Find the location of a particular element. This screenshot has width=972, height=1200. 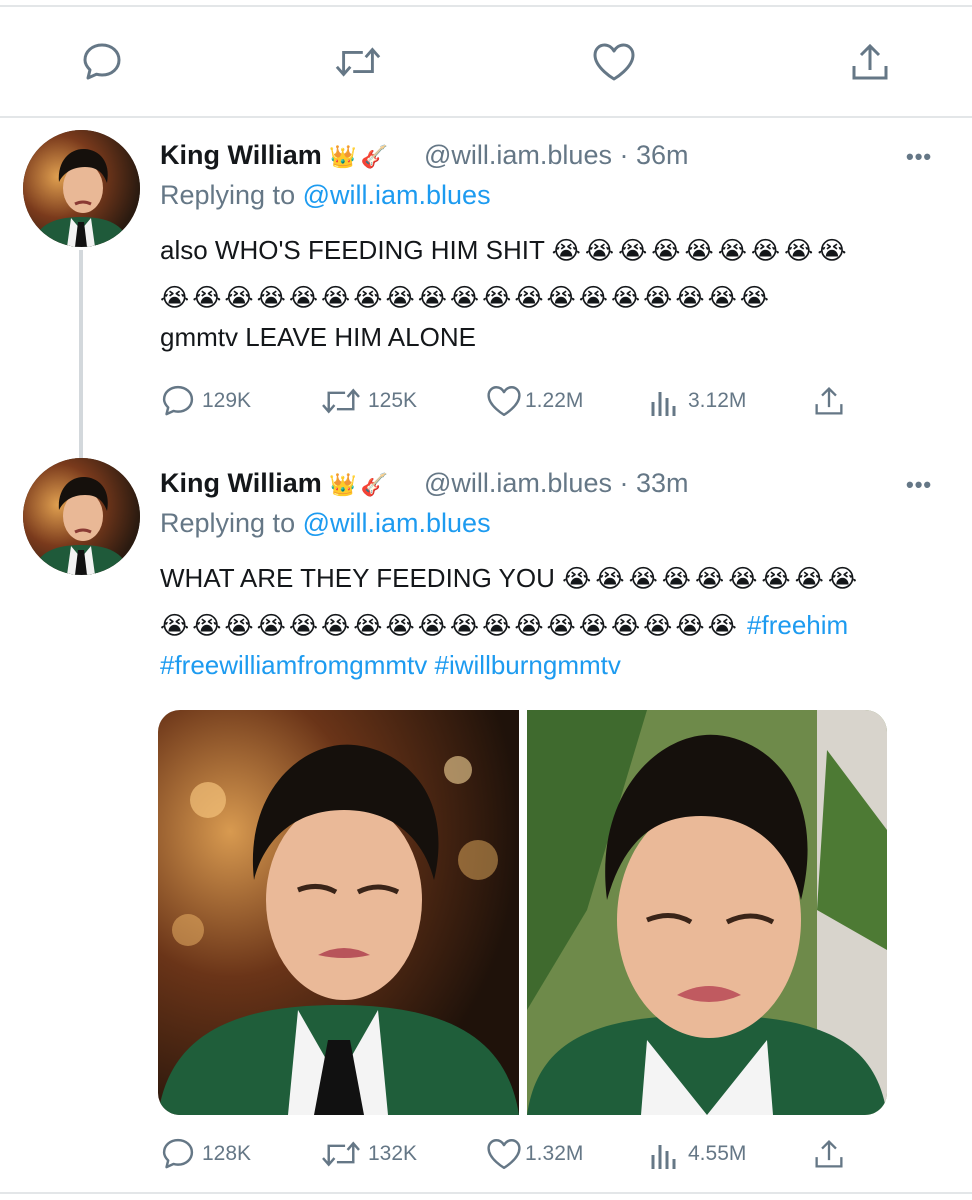

handle-line: @will.iam.blues · 33m is located at coordinates (556, 483).